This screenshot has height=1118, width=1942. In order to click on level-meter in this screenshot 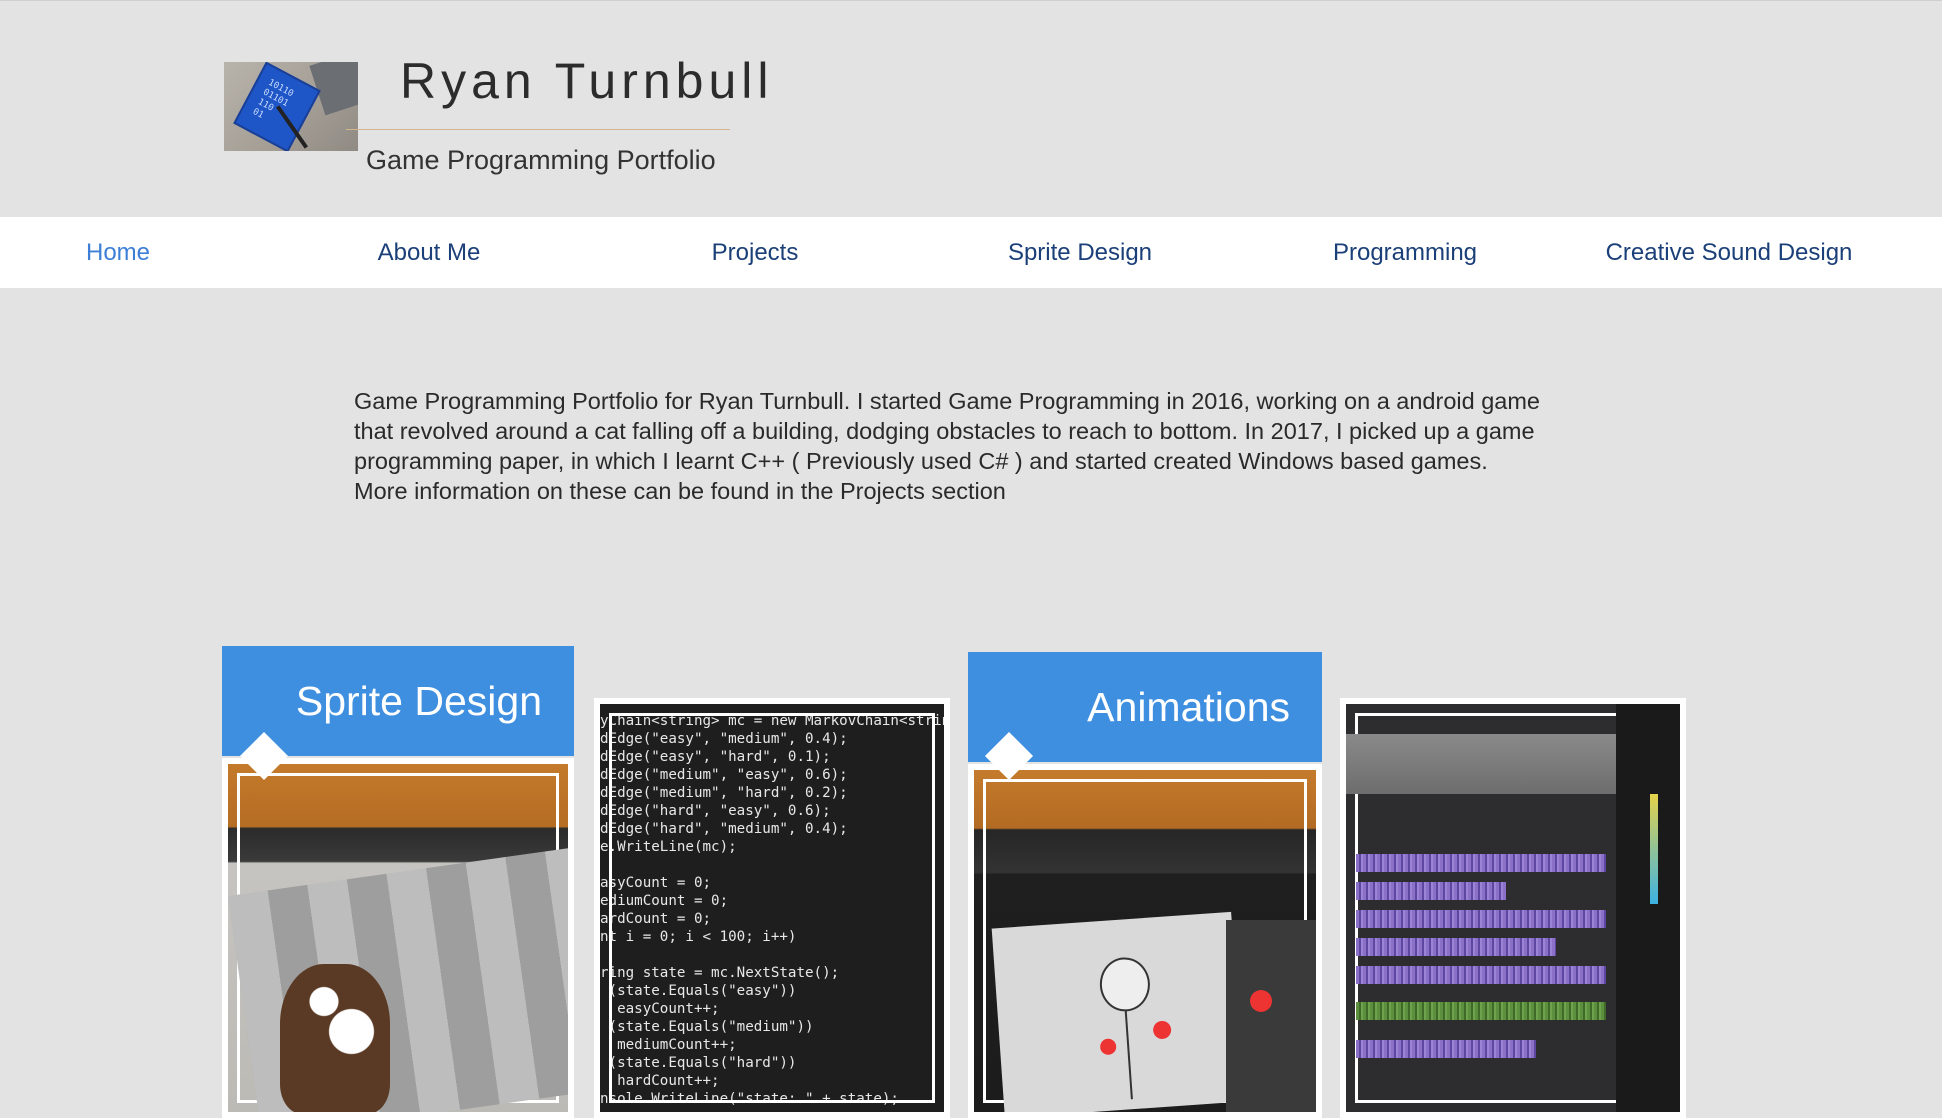, I will do `click(1654, 849)`.